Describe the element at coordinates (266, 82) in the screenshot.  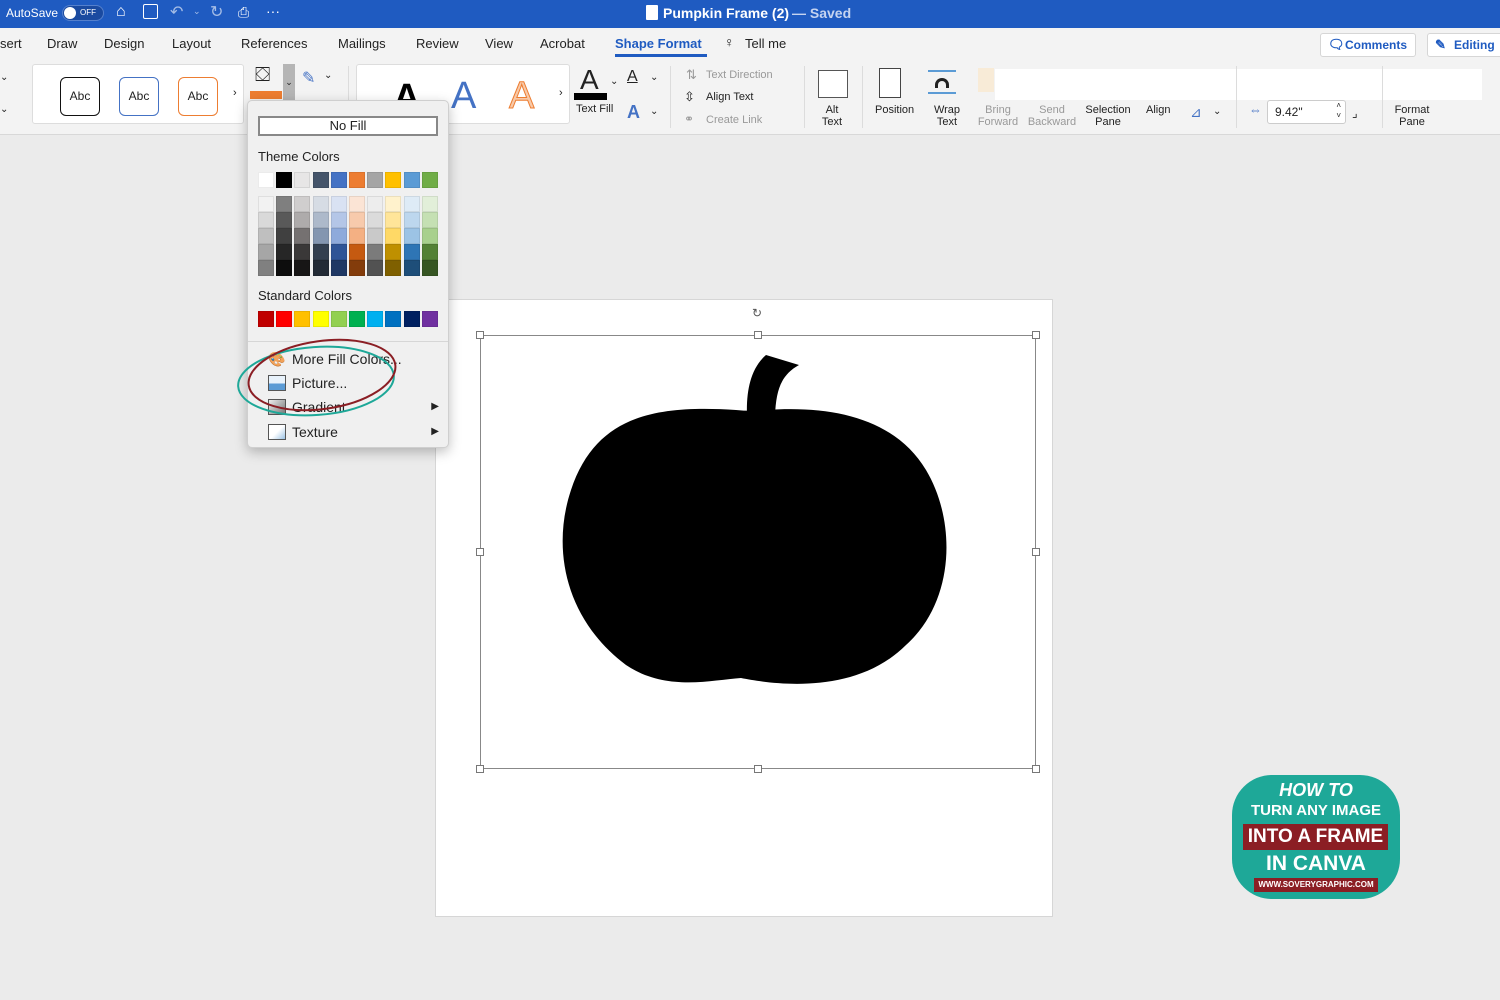
I see `shape-fill-button: ⛋` at that location.